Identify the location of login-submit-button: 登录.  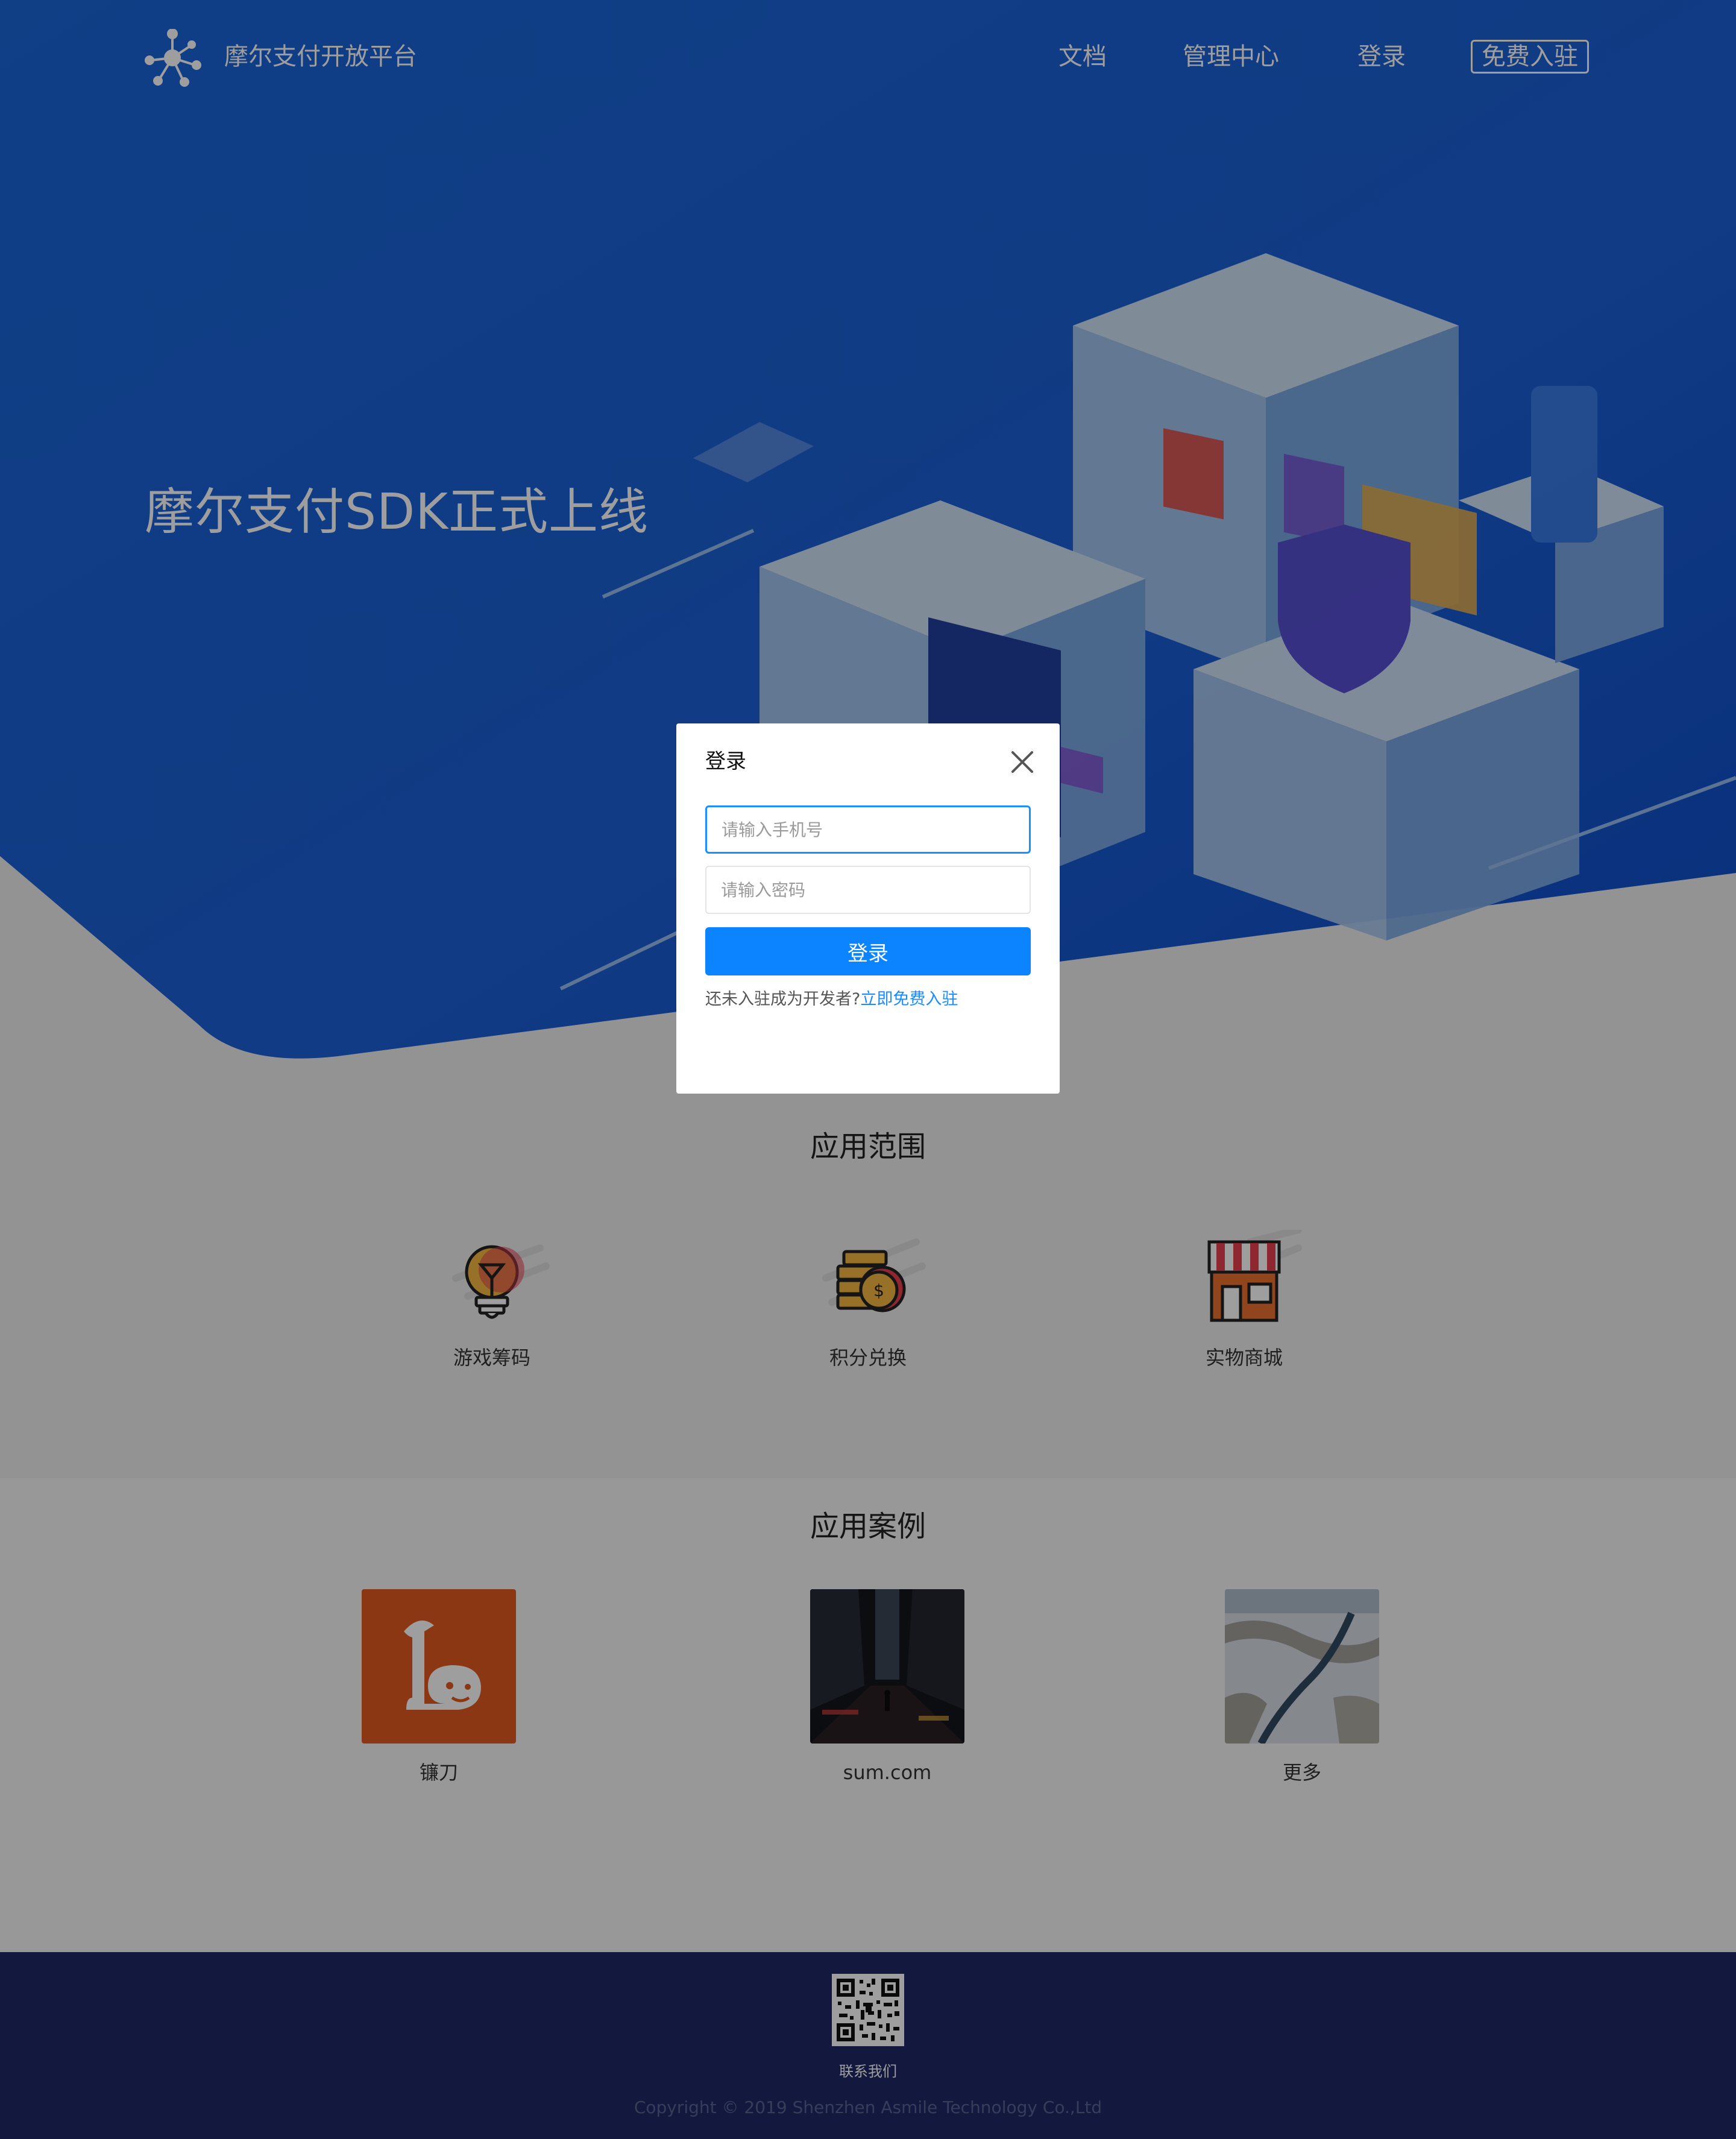
(868, 951).